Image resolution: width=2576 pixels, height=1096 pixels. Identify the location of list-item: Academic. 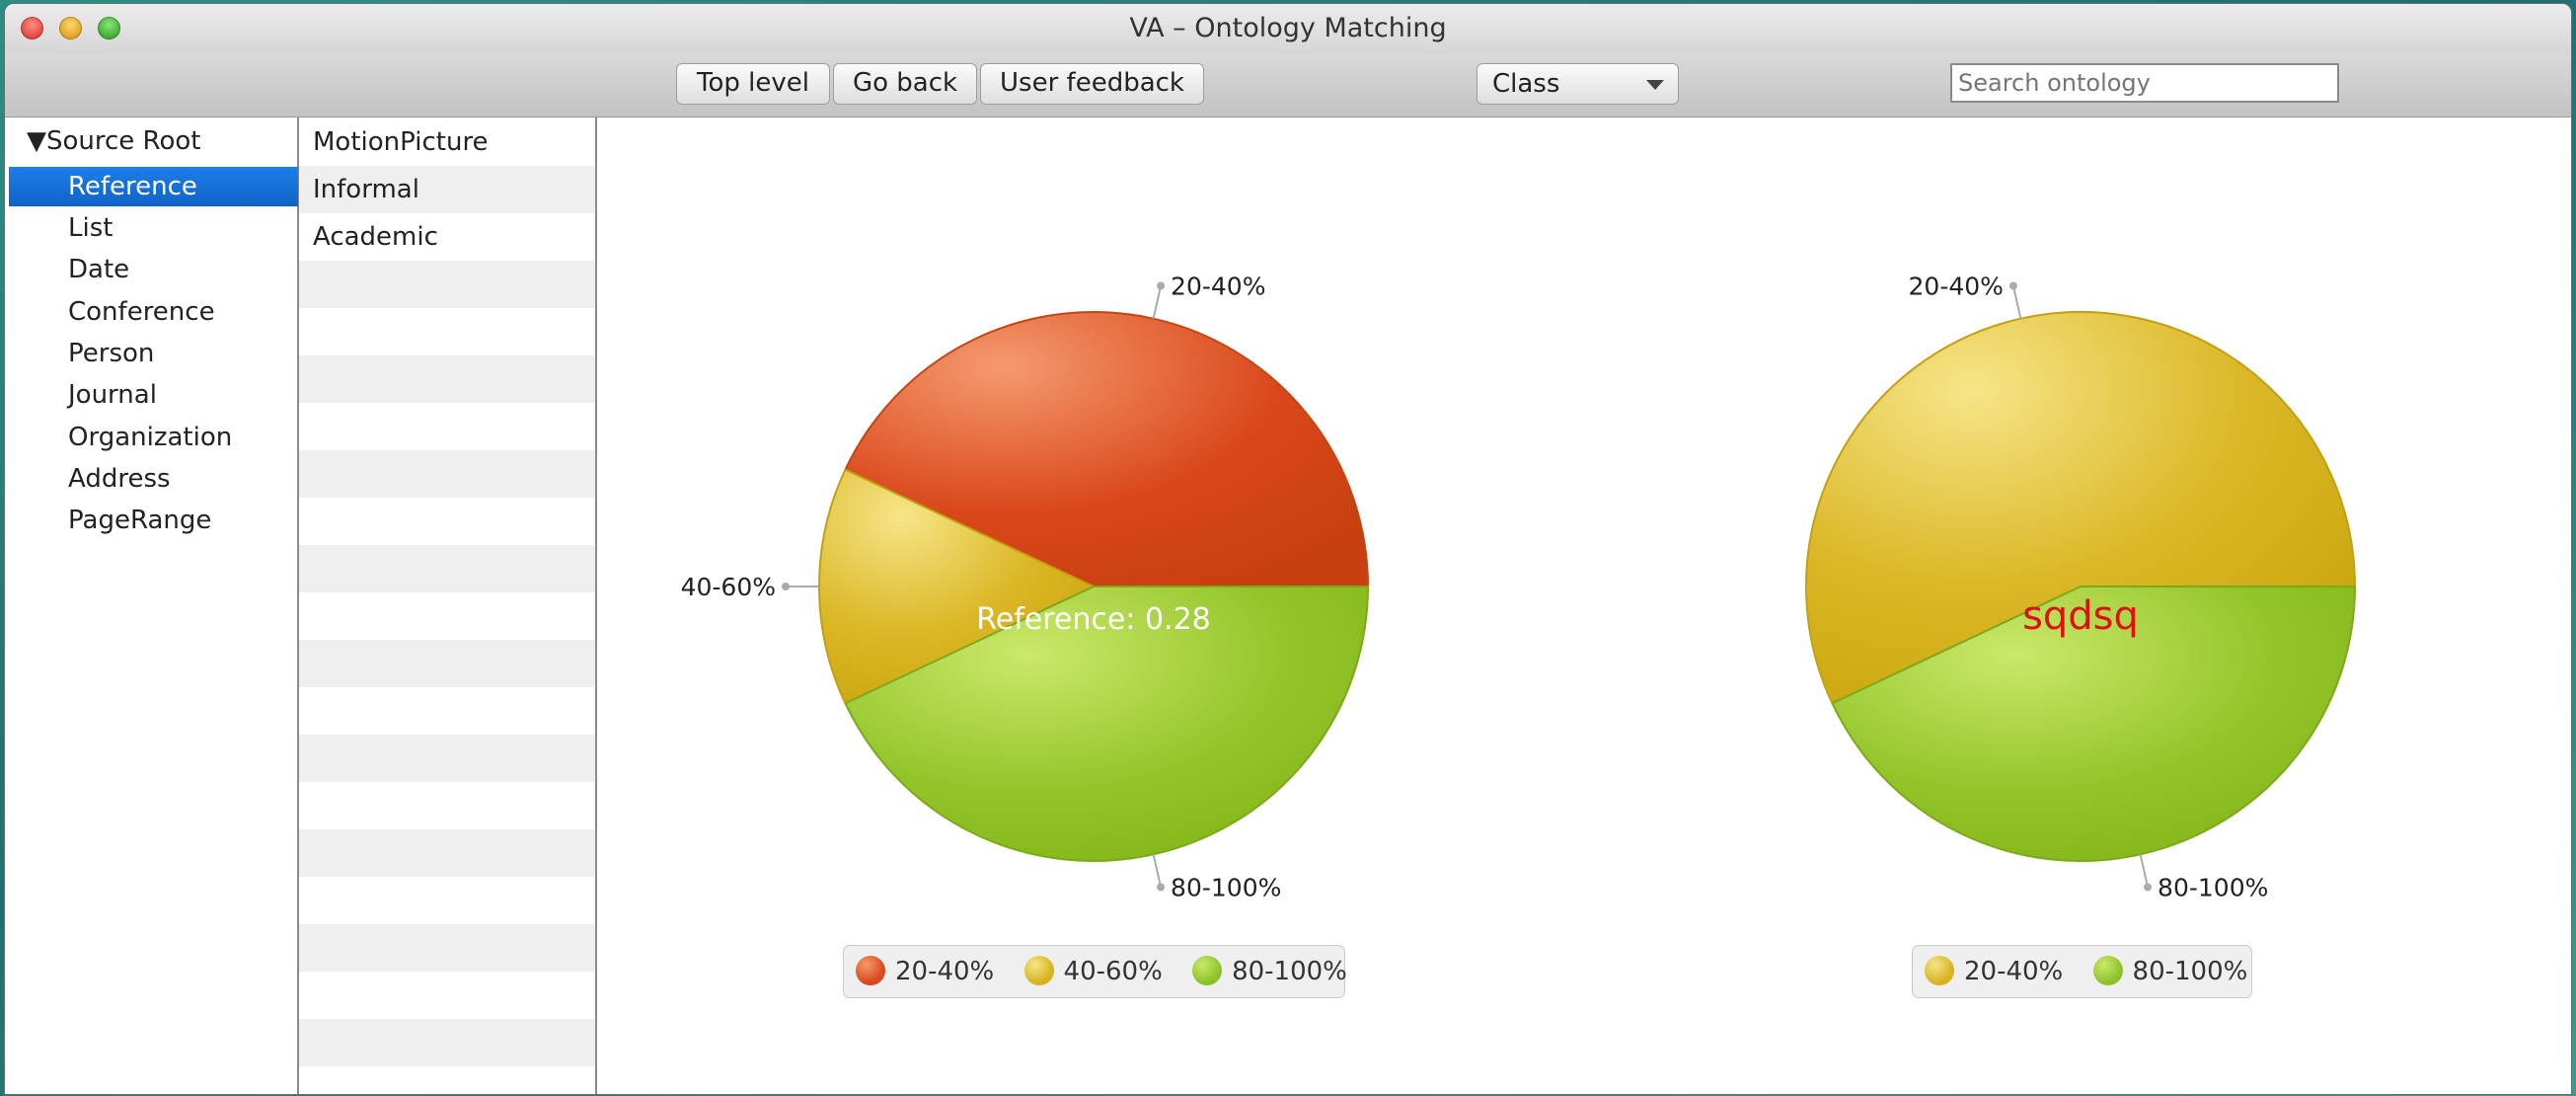
(447, 237).